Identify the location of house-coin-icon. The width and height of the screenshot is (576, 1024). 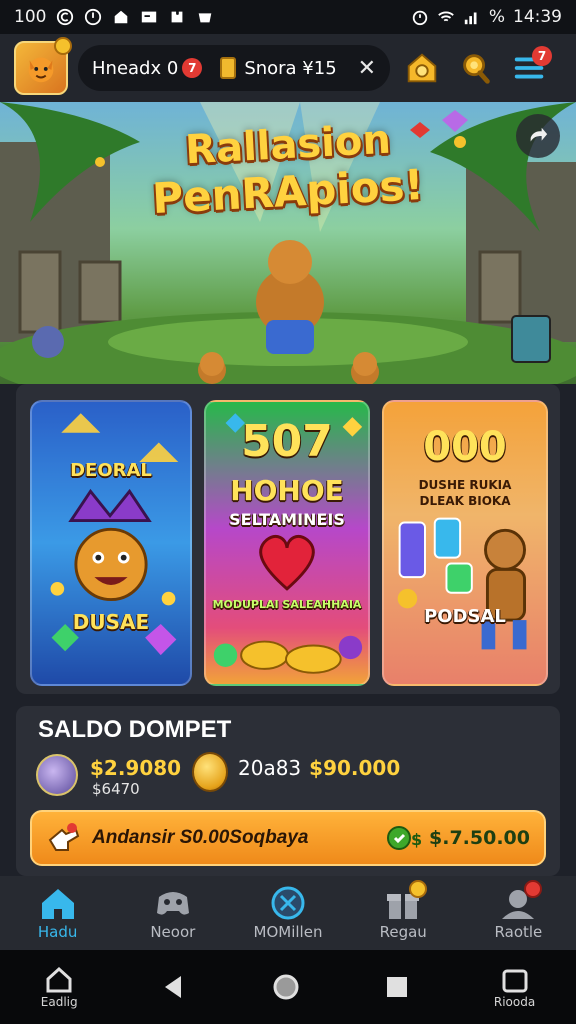
(422, 68).